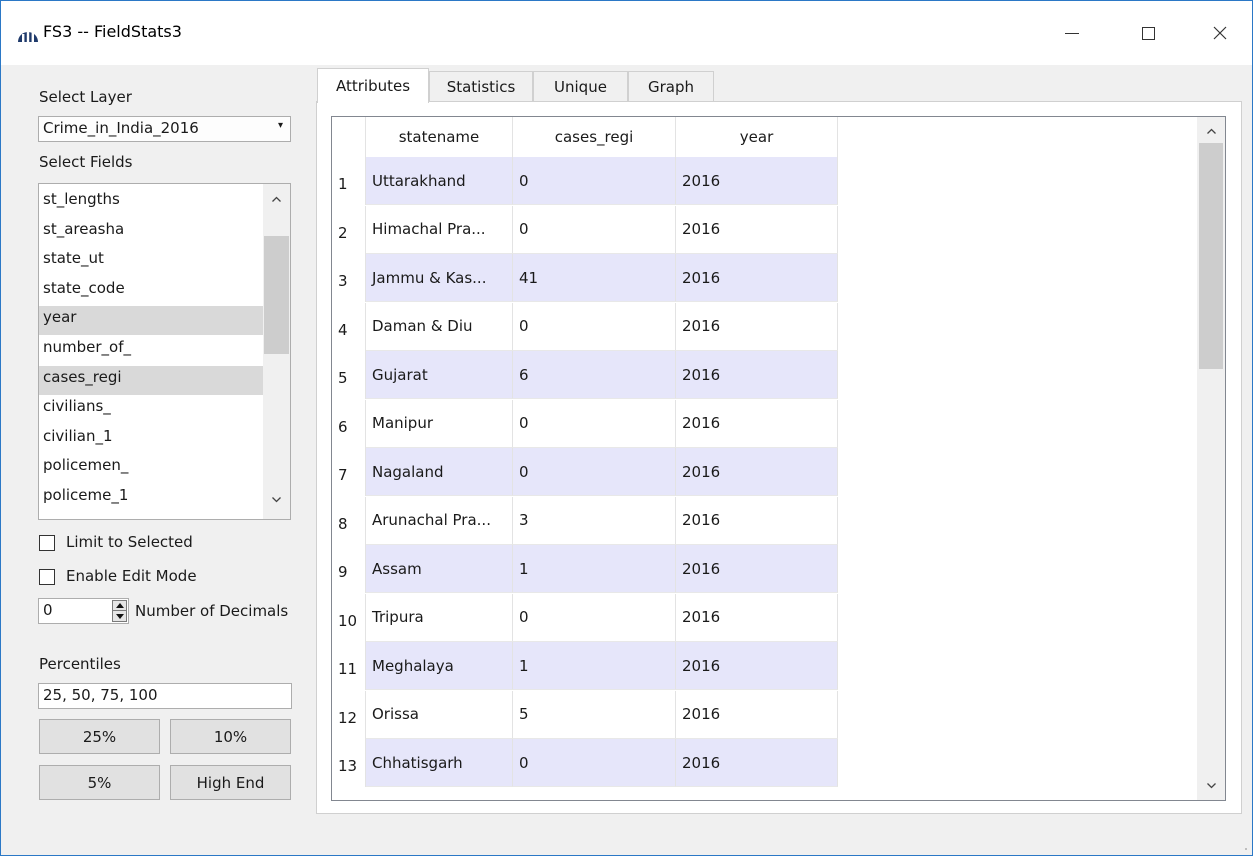  I want to click on column-header-cases-regi: cases_regi, so click(594, 137).